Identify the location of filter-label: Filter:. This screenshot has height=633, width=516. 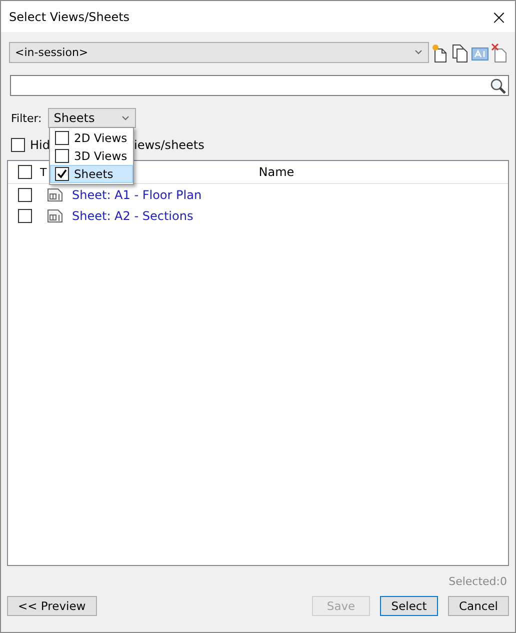
(26, 118).